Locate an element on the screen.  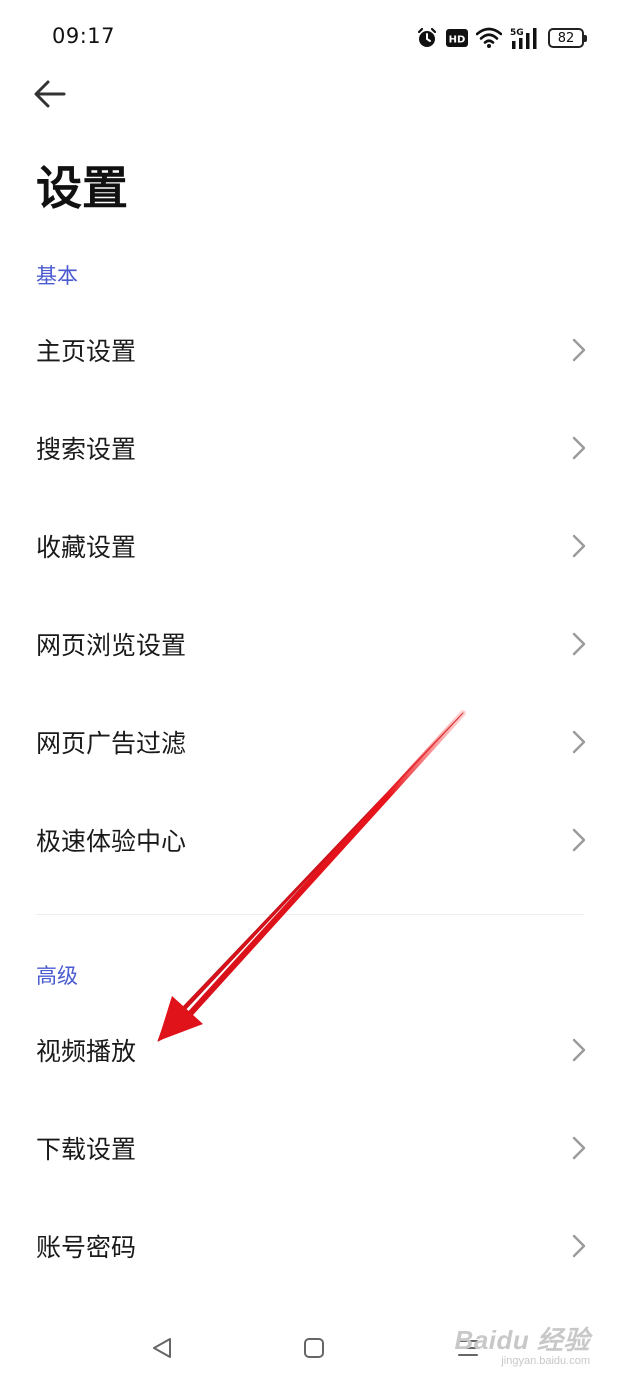
cellular-signal-icon: 5G is located at coordinates (525, 38).